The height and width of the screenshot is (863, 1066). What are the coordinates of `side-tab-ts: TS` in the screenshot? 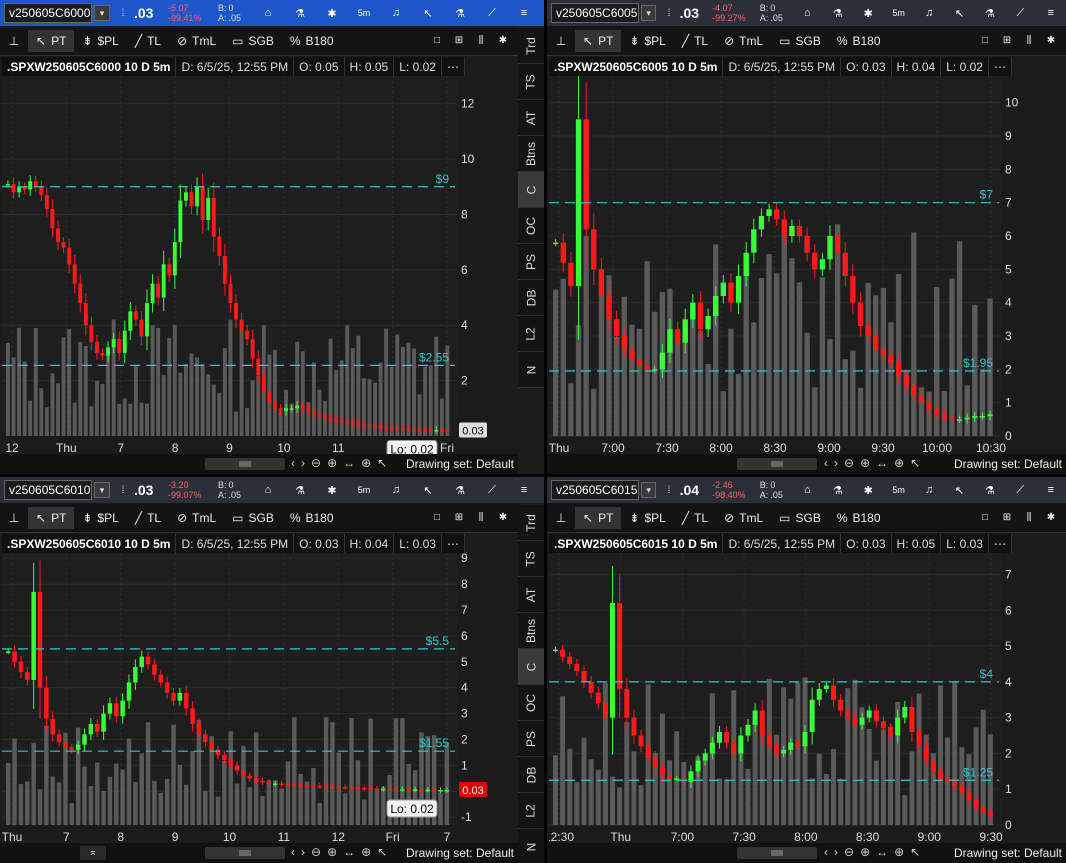 It's located at (531, 559).